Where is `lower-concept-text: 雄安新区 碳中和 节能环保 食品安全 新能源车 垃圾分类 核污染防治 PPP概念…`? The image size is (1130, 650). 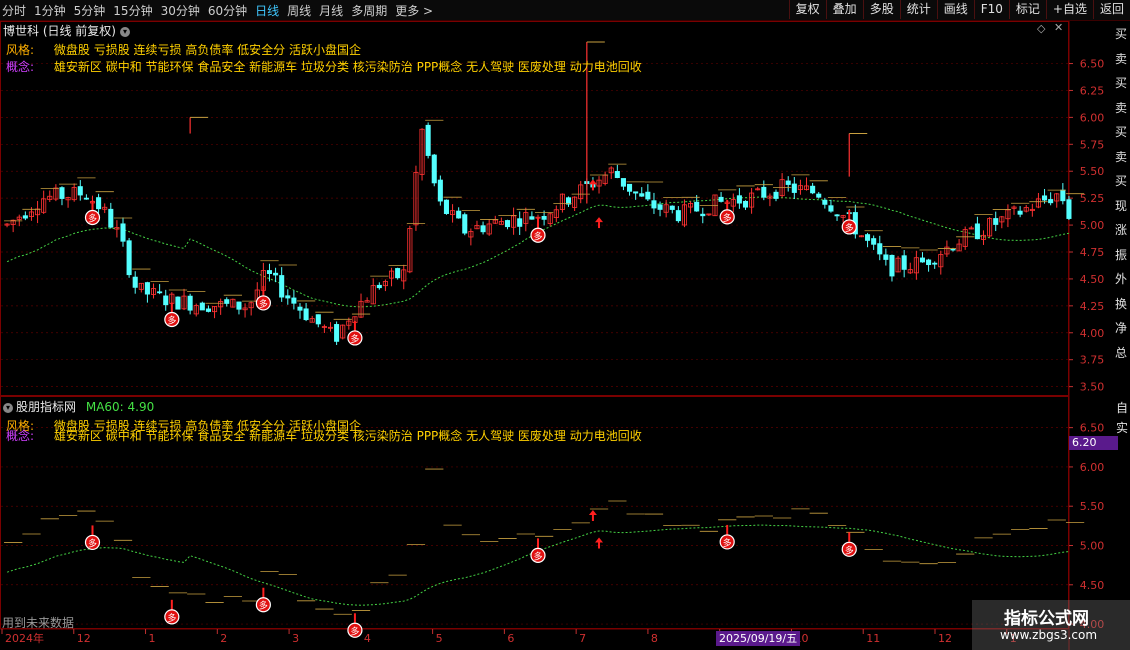
lower-concept-text: 雄安新区 碳中和 节能环保 食品安全 新能源车 垃圾分类 核污染防治 PPP概念… is located at coordinates (347, 436).